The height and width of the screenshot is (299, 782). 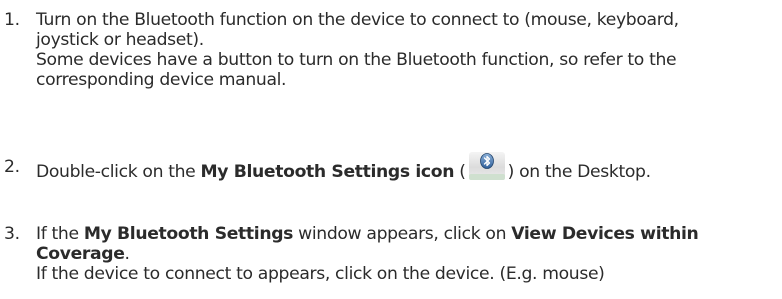 What do you see at coordinates (605, 234) in the screenshot?
I see `bold-text: View Devices within` at bounding box center [605, 234].